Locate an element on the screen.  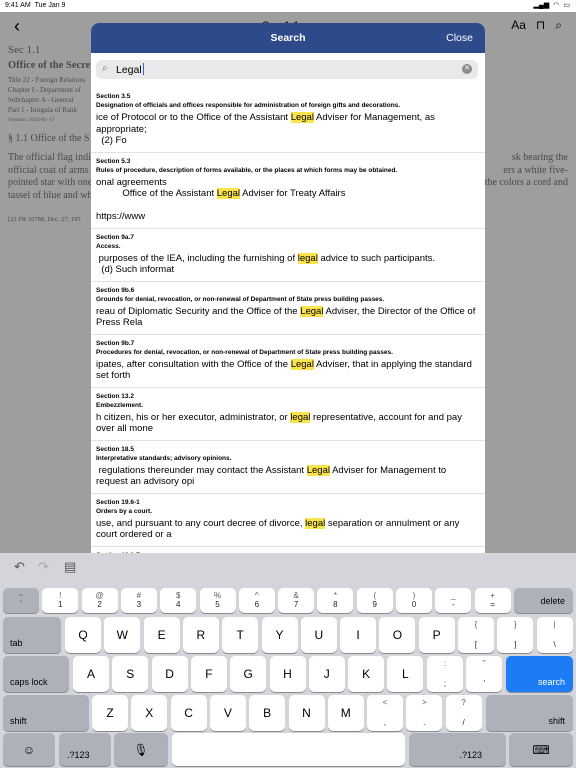
key--: _ - is located at coordinates (453, 600).